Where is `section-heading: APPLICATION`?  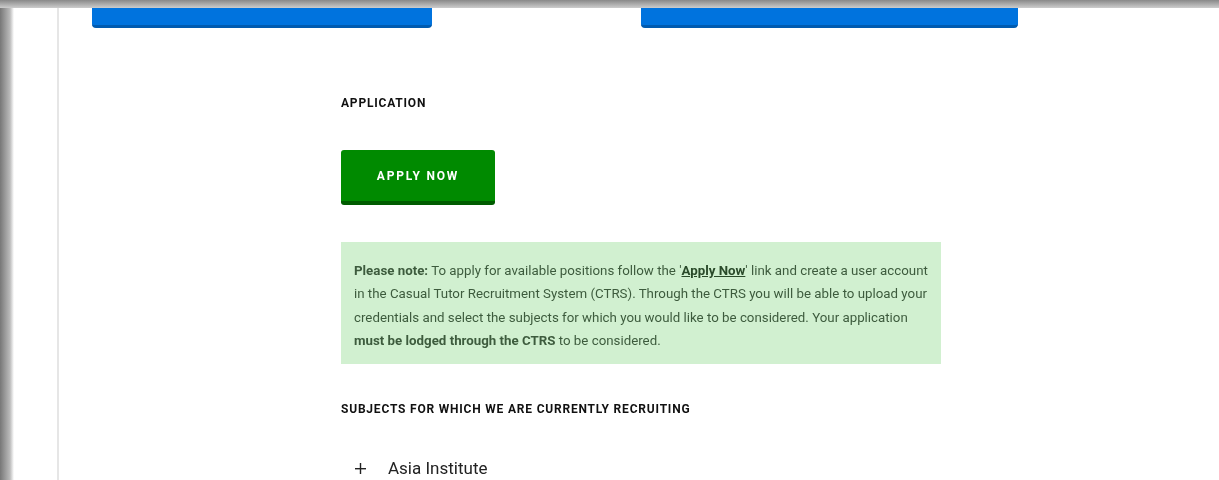 section-heading: APPLICATION is located at coordinates (384, 103).